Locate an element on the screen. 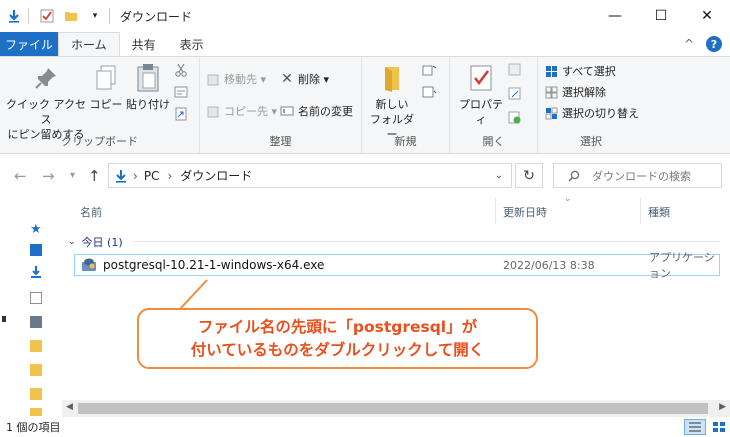 The image size is (730, 437). forward-arrow-icon: → is located at coordinates (48, 176).